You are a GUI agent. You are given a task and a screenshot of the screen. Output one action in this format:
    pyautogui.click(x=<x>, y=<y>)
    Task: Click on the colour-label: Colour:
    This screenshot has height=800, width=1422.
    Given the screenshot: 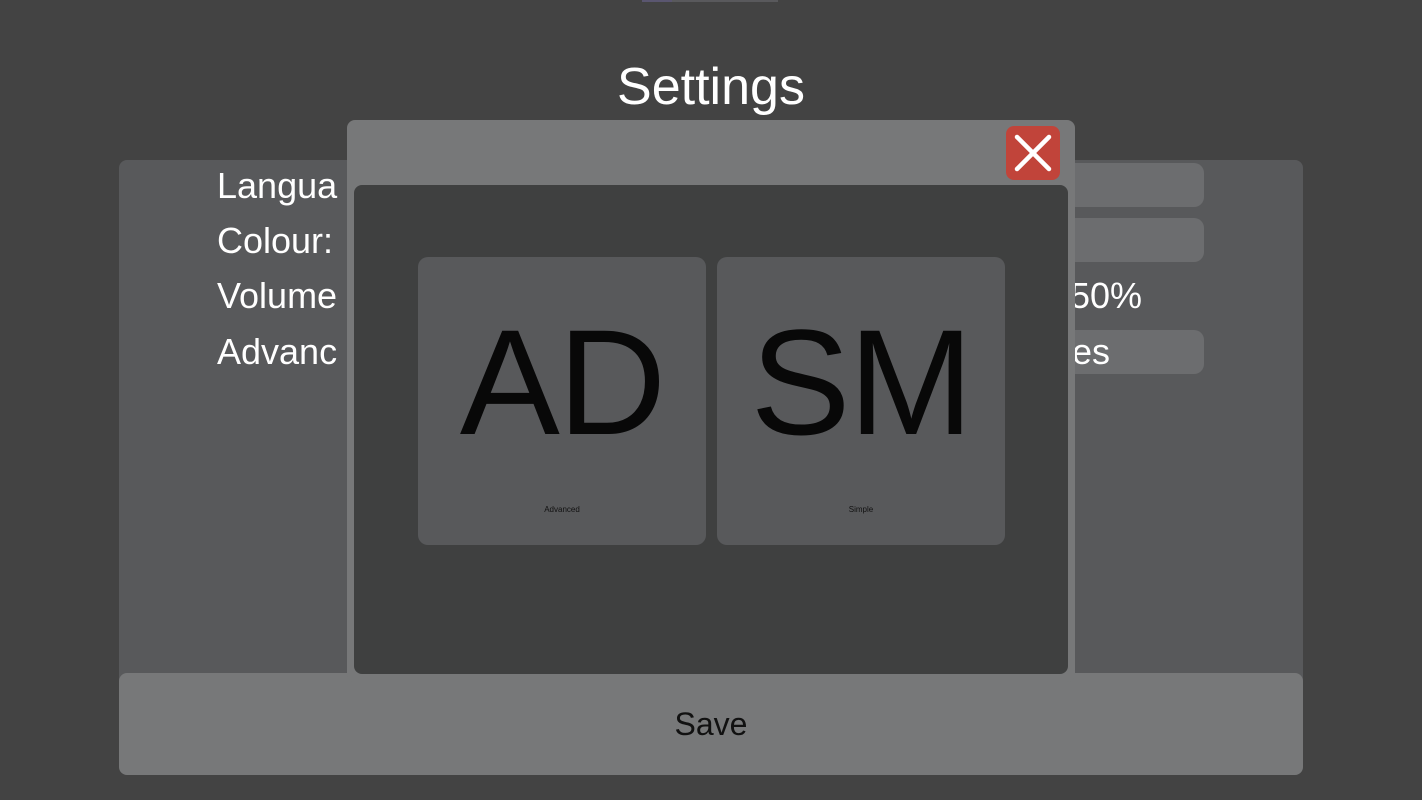 What is the action you would take?
    pyautogui.click(x=275, y=240)
    